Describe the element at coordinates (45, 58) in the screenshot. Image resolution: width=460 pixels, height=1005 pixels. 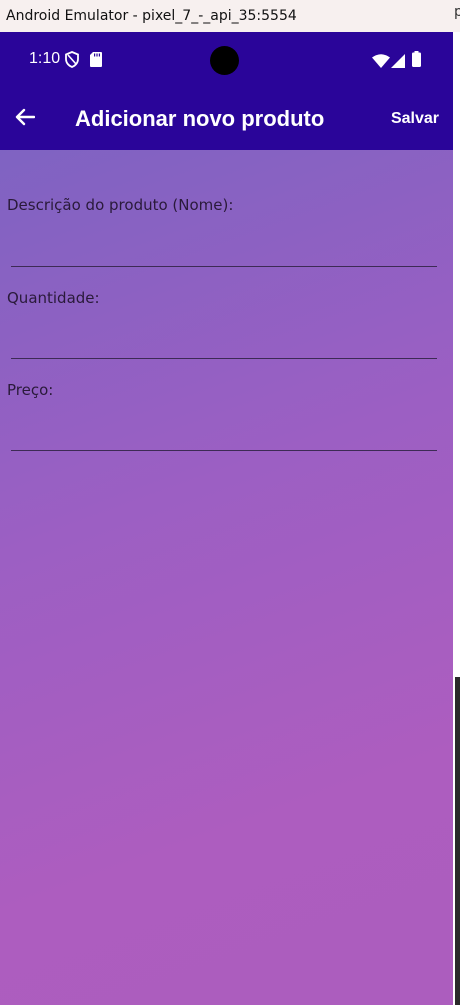
I see `status-time: 1:10` at that location.